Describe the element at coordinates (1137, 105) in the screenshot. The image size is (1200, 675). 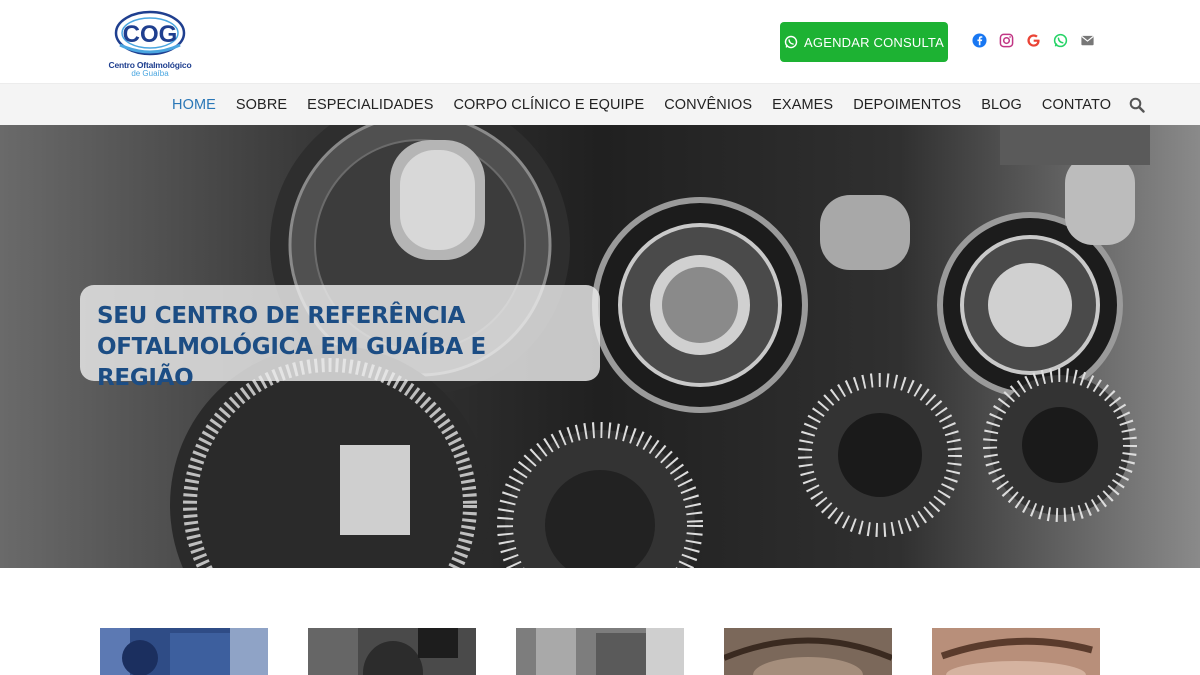
I see `search-icon` at that location.